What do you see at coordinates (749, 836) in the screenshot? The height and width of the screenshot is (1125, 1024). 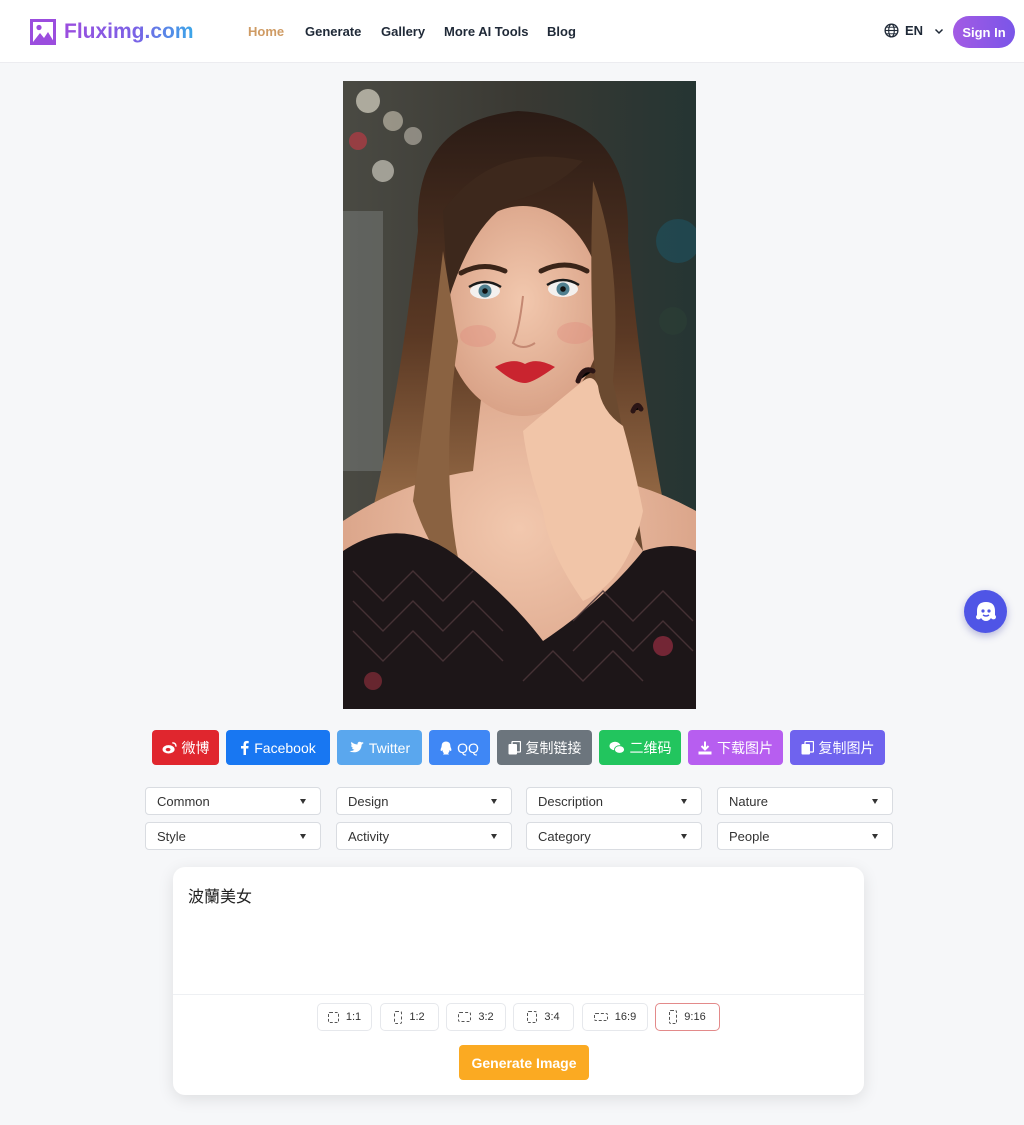 I see `filter-people-label: People` at bounding box center [749, 836].